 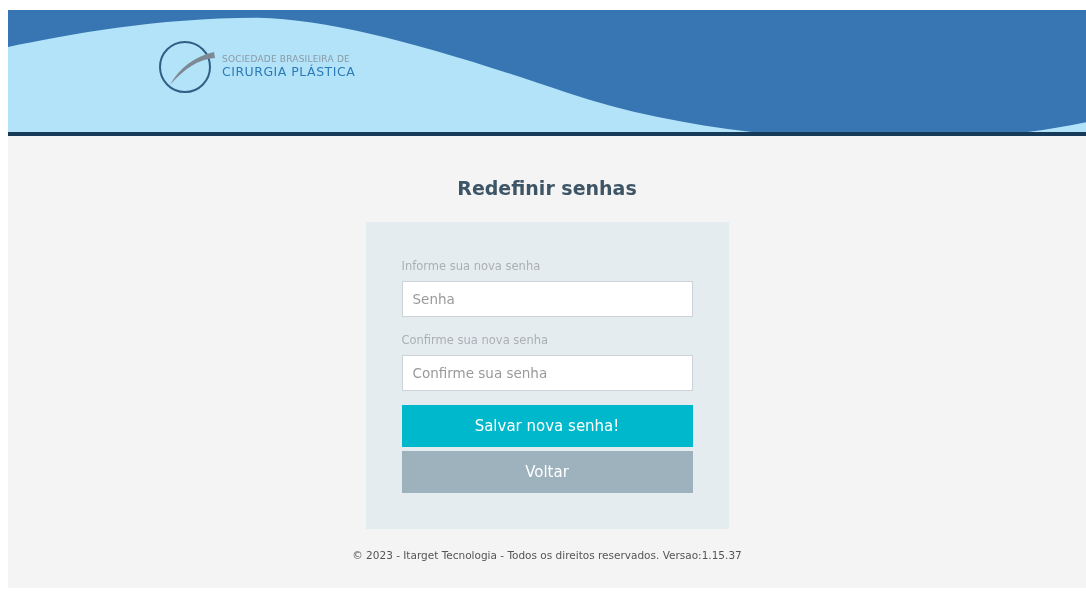 I want to click on save-button: Salvar nova senha!, so click(x=547, y=426).